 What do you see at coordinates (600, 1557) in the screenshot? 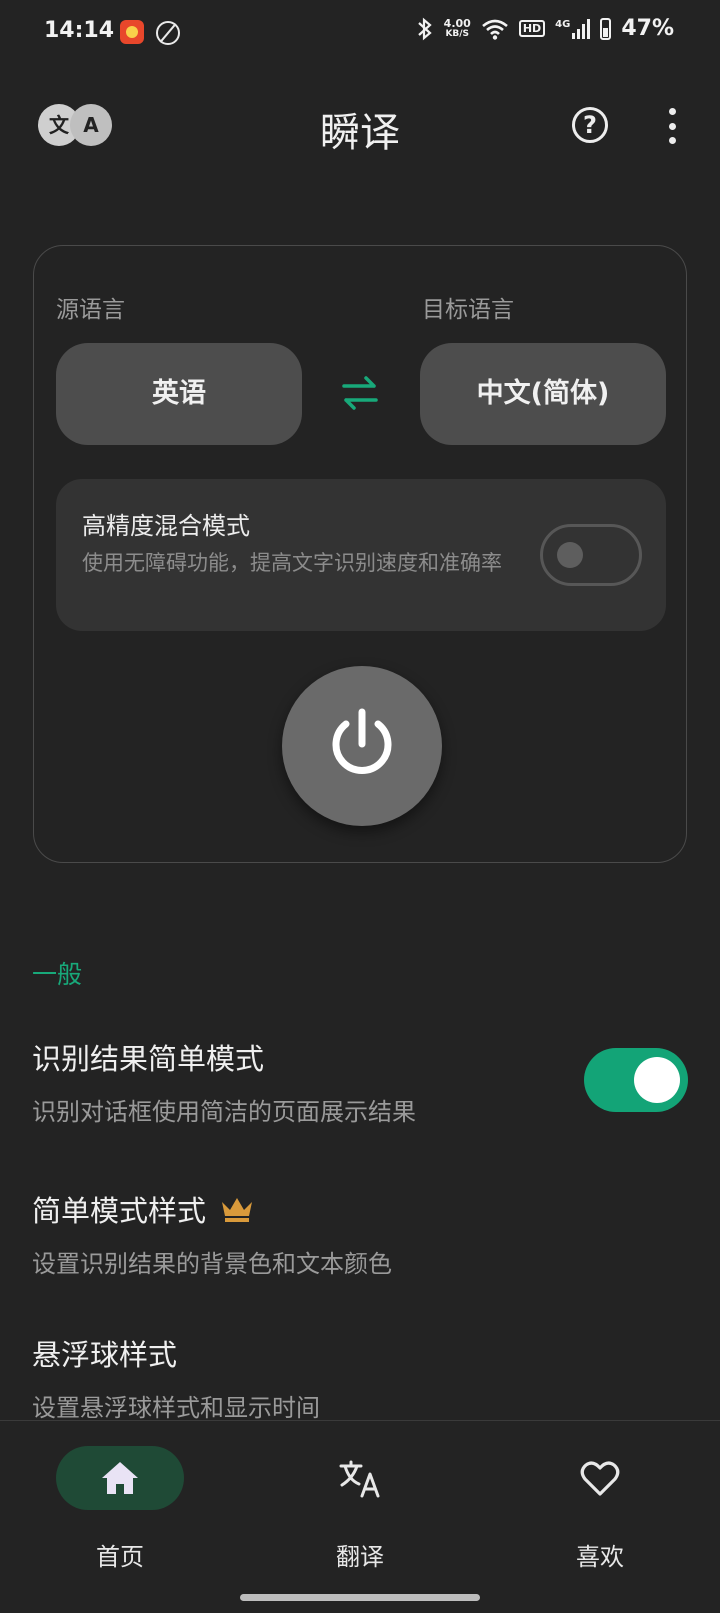
I see `nav-label: 喜欢` at bounding box center [600, 1557].